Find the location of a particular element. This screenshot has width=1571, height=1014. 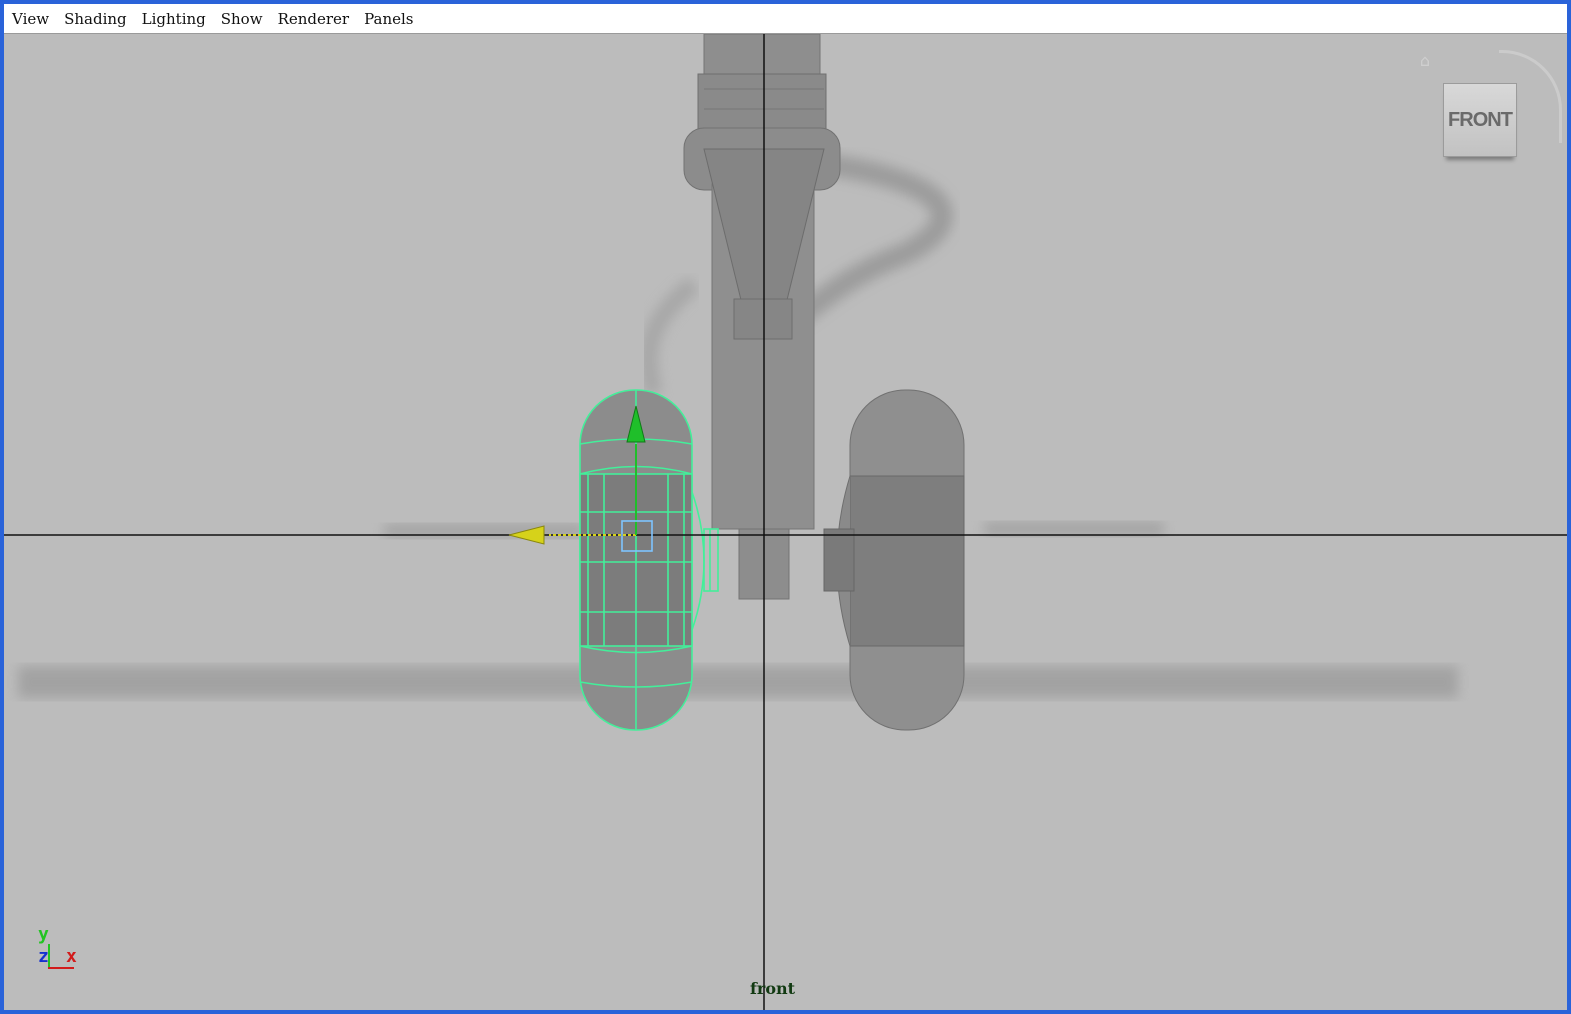

axis-indicator: y z x is located at coordinates (66, 954).